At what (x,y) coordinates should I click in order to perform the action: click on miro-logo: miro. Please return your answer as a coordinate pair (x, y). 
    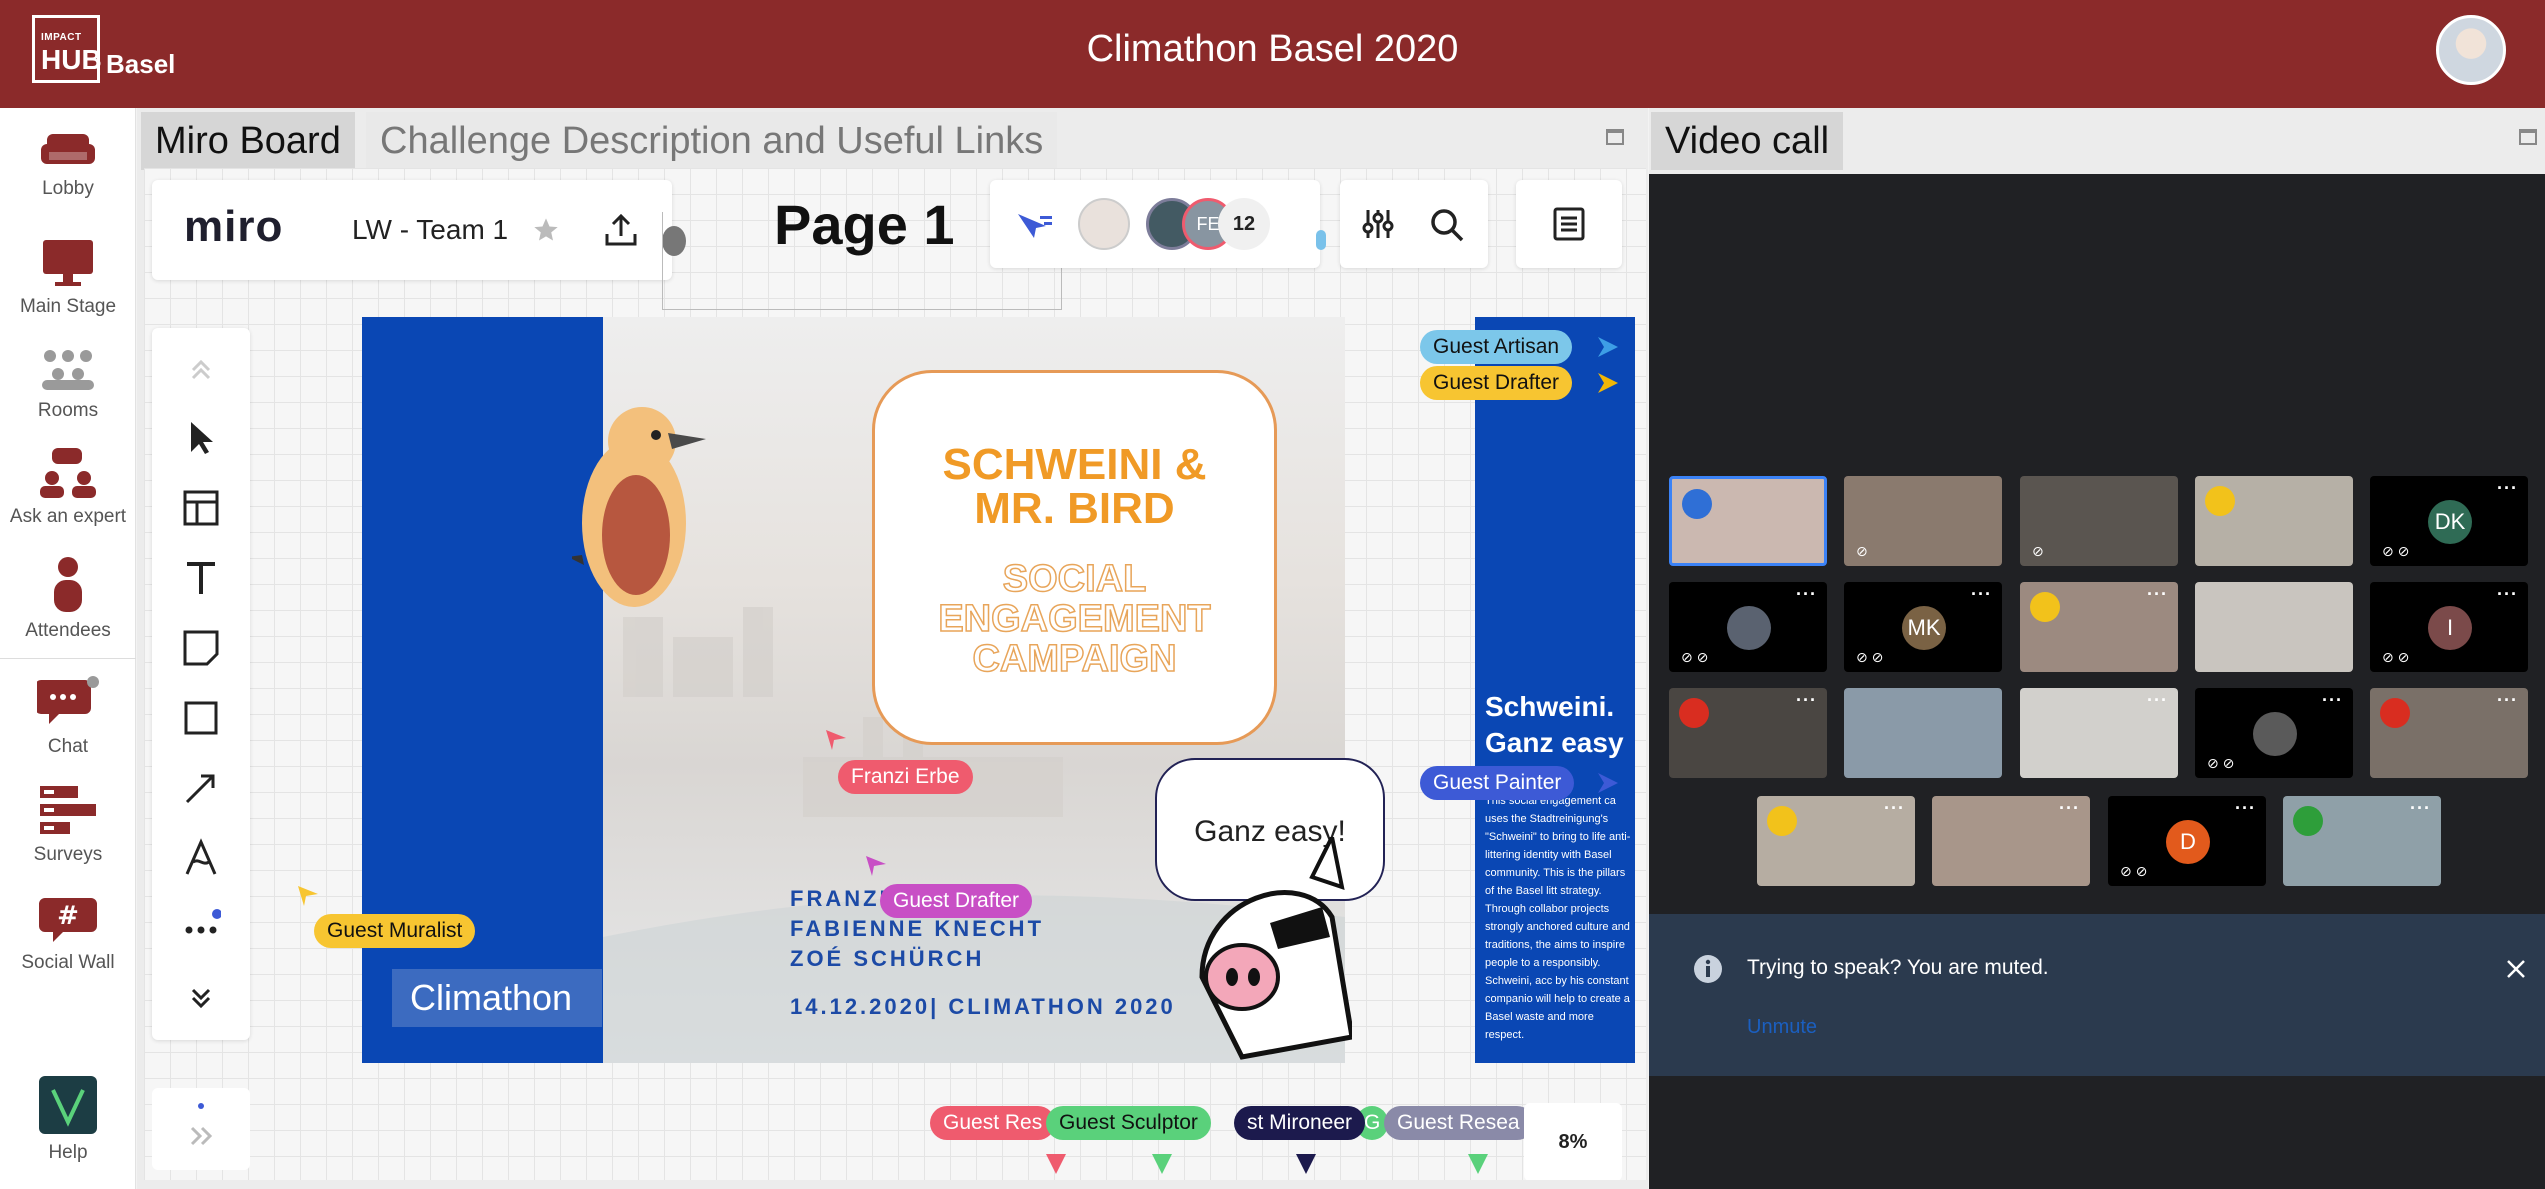
    Looking at the image, I should click on (234, 226).